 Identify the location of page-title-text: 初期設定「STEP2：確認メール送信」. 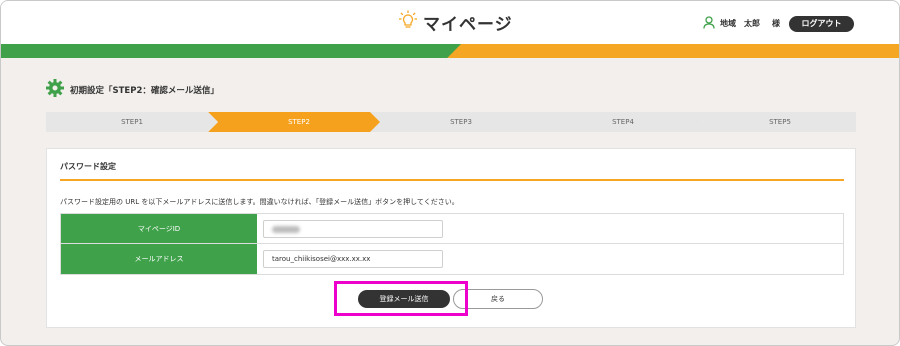
(144, 91).